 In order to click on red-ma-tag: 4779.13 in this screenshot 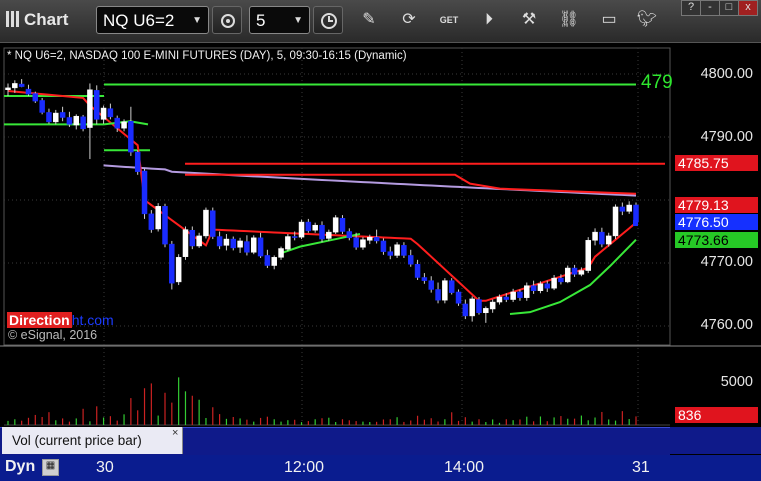, I will do `click(716, 205)`.